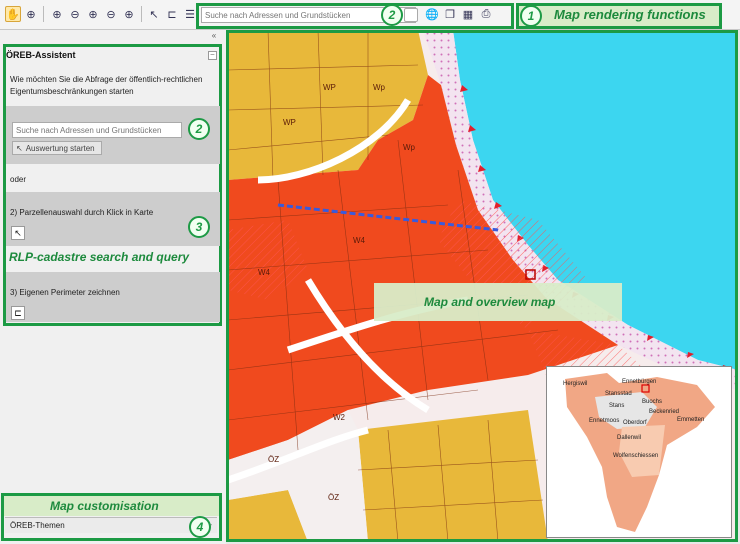  I want to click on parcel-click-section, so click(113, 219).